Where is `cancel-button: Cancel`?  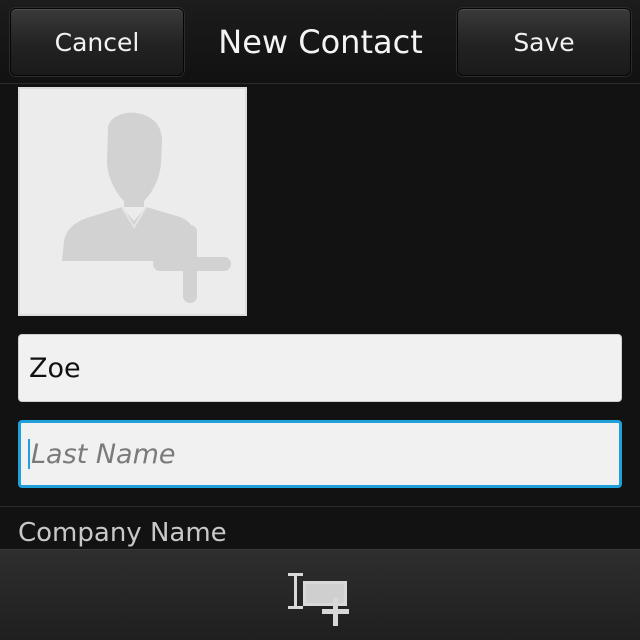 cancel-button: Cancel is located at coordinates (97, 42).